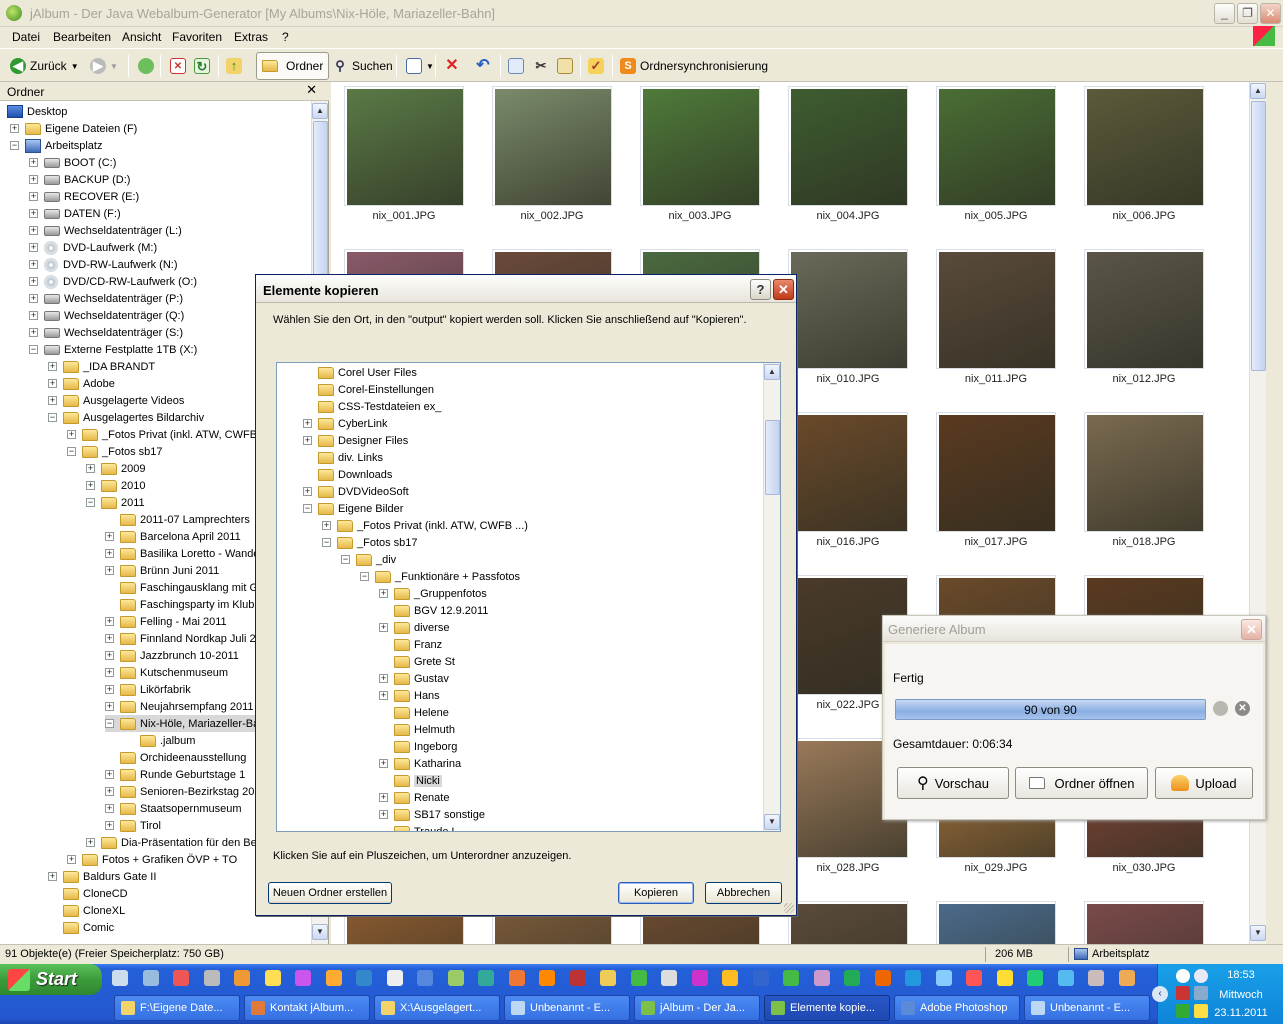 The height and width of the screenshot is (1024, 1283). What do you see at coordinates (37, 111) in the screenshot?
I see `folder-tree-item: Desktop` at bounding box center [37, 111].